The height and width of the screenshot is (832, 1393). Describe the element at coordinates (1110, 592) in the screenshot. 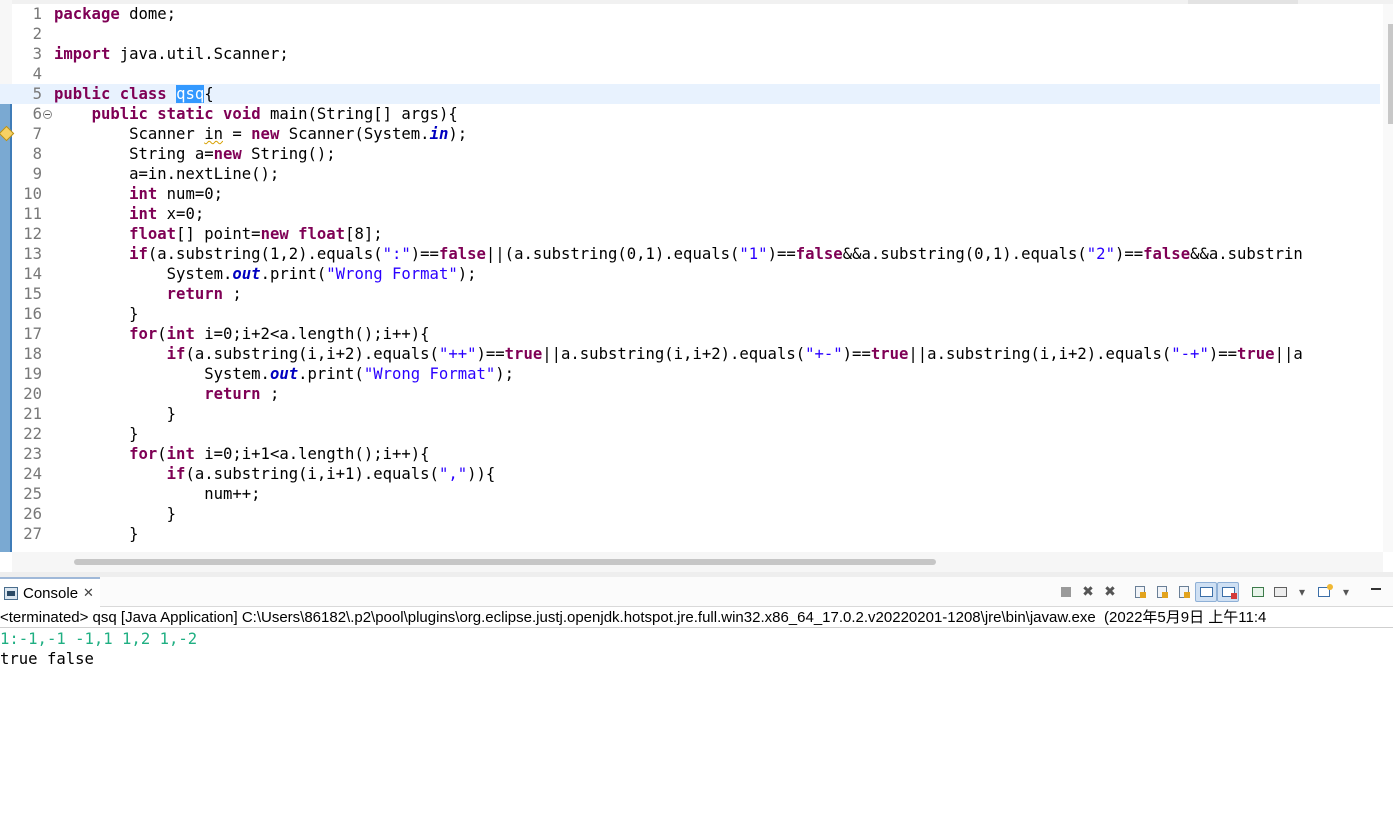

I see `remove-all-terminated-icon: ✖` at that location.